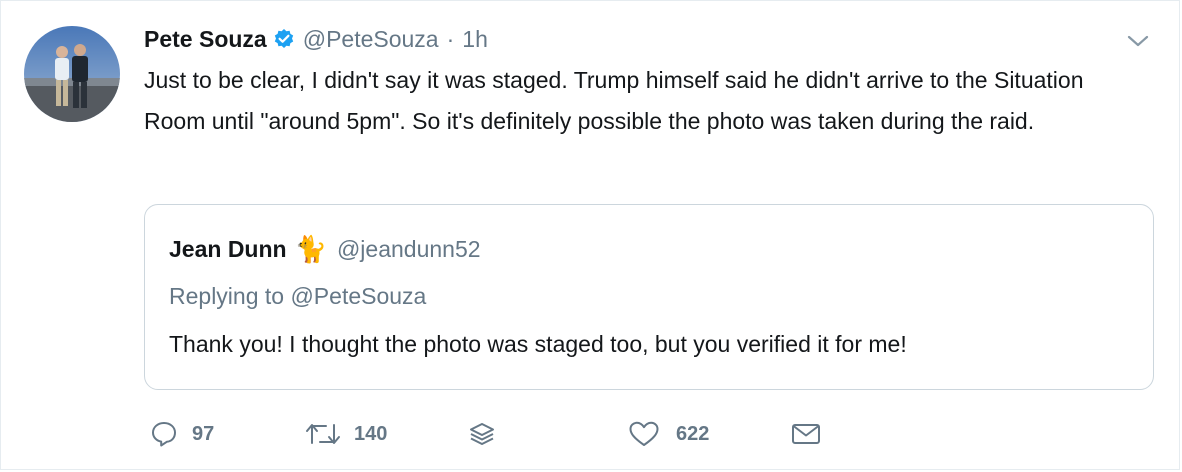  What do you see at coordinates (310, 249) in the screenshot?
I see `cat-emoji-icon: 🐈` at bounding box center [310, 249].